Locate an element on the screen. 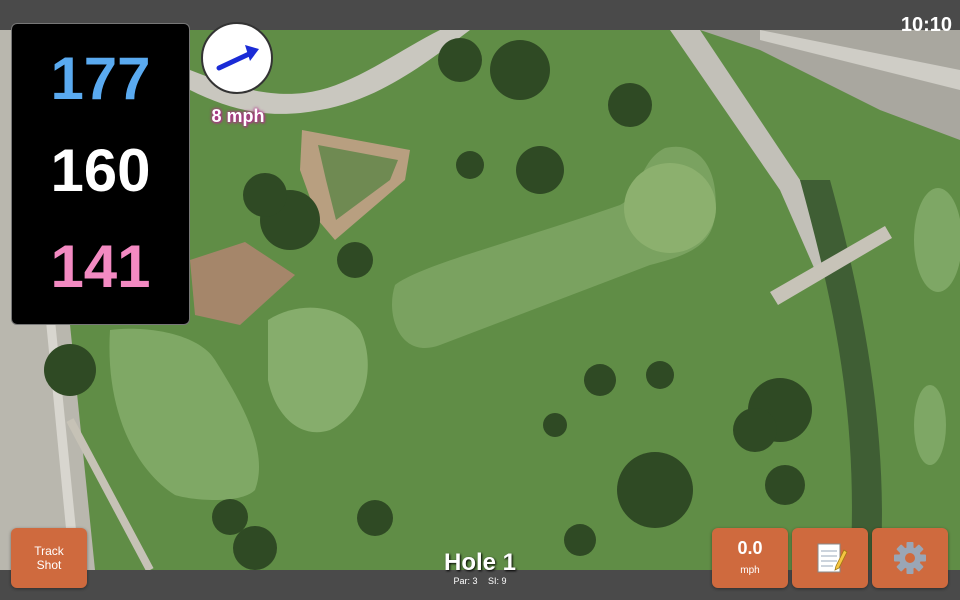 Image resolution: width=960 pixels, height=600 pixels. wind-arrow-icon is located at coordinates (237, 58).